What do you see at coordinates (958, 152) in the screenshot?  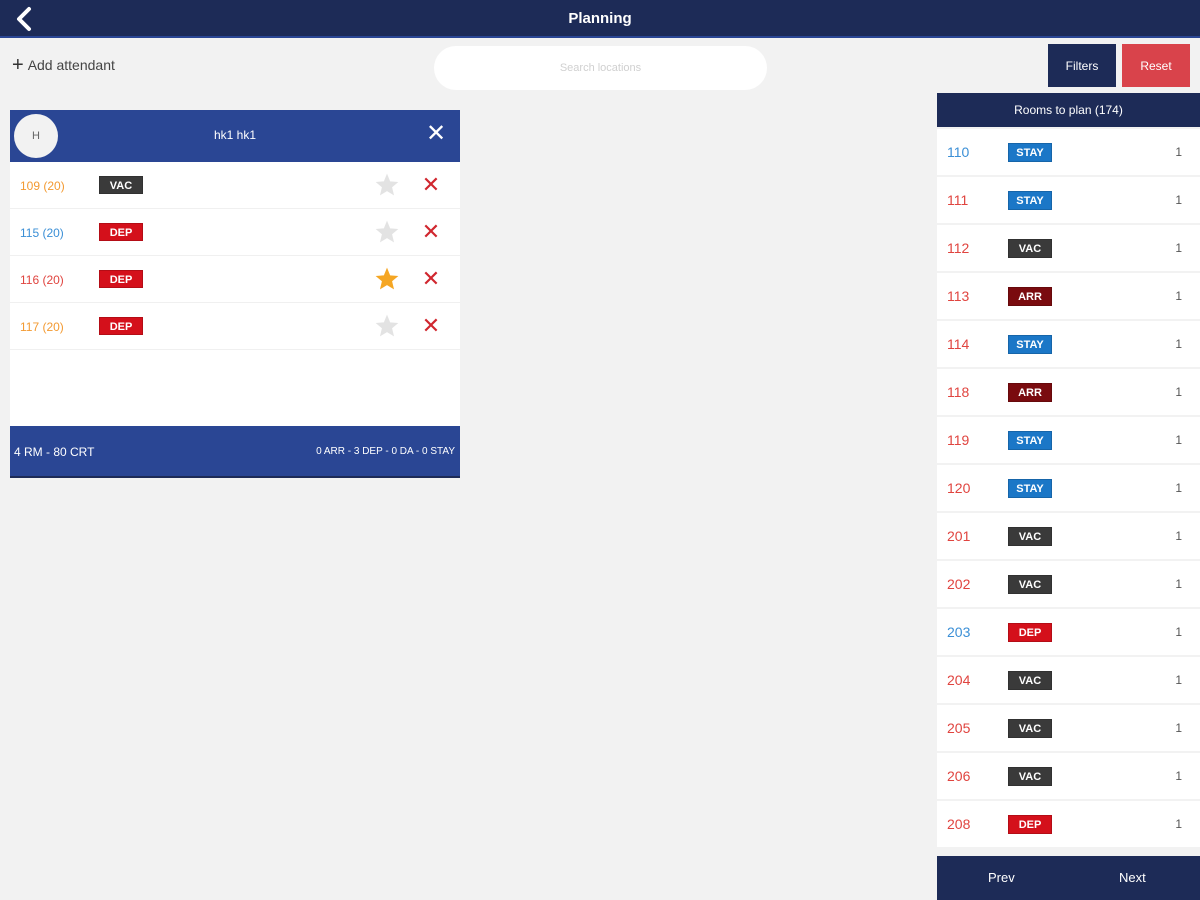 I see `room-number: 110` at bounding box center [958, 152].